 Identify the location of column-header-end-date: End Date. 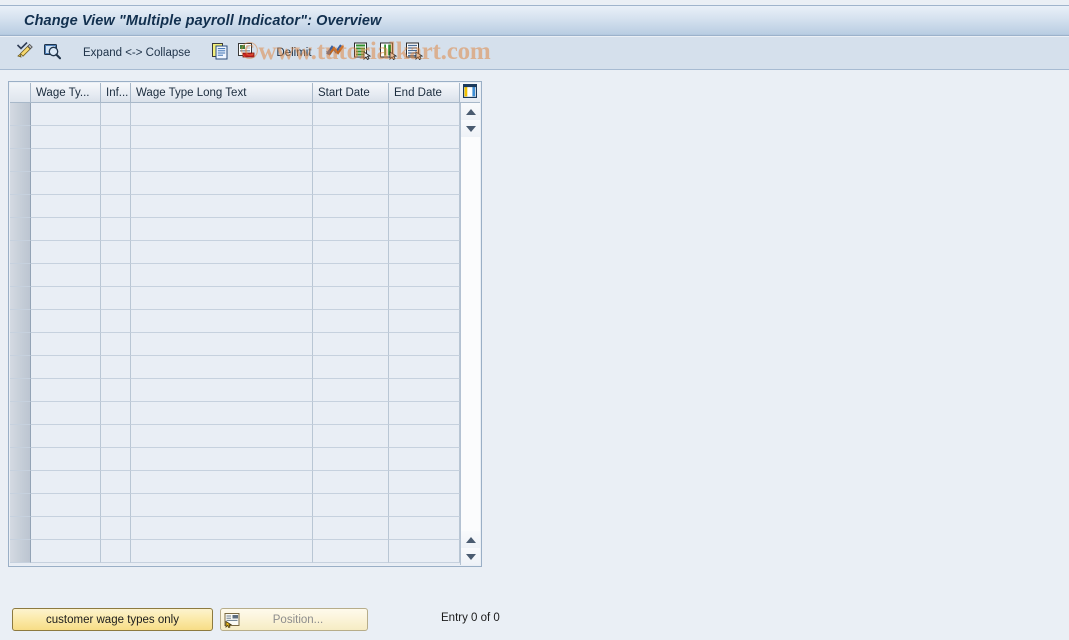
(424, 93).